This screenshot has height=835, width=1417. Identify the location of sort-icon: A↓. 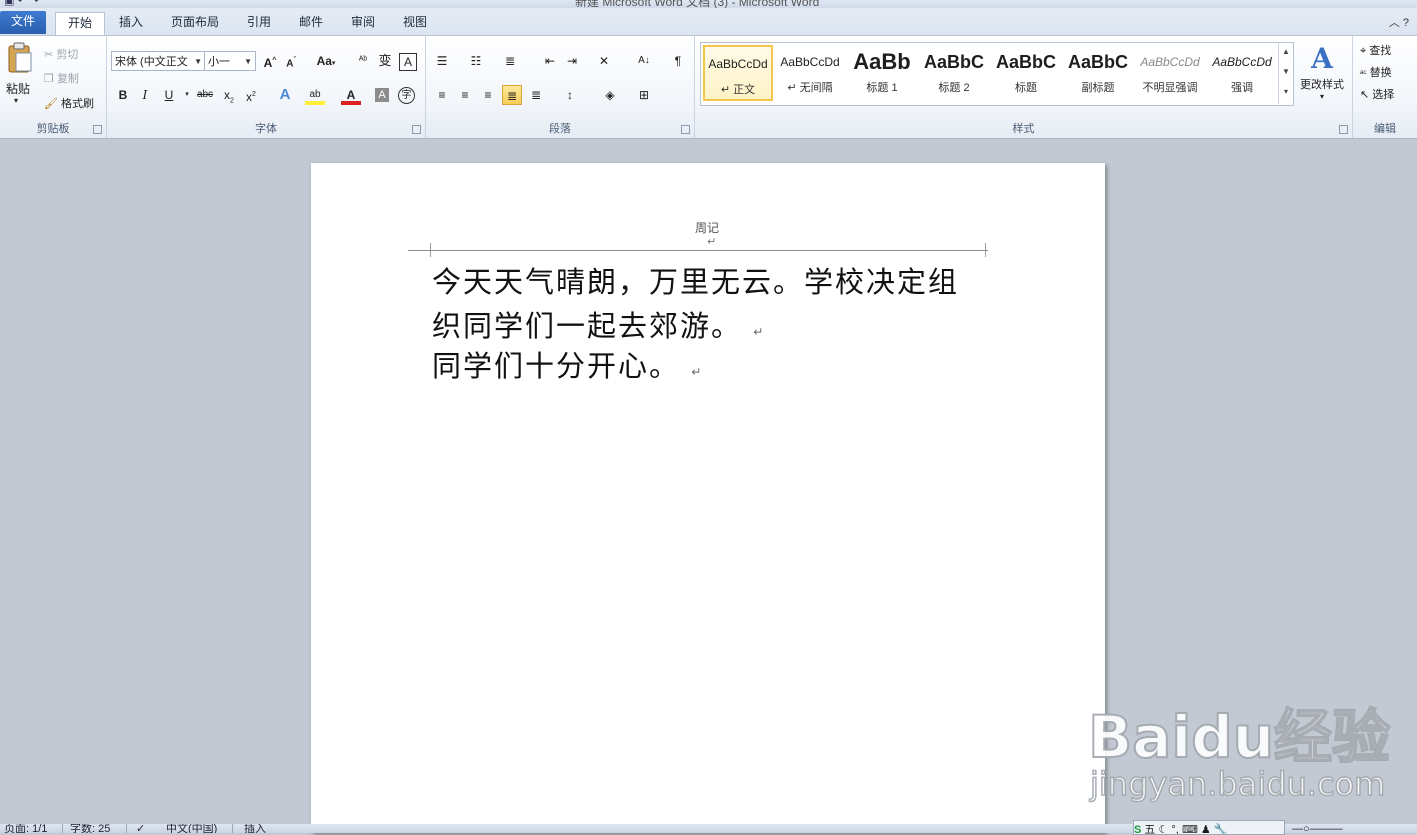
(644, 61).